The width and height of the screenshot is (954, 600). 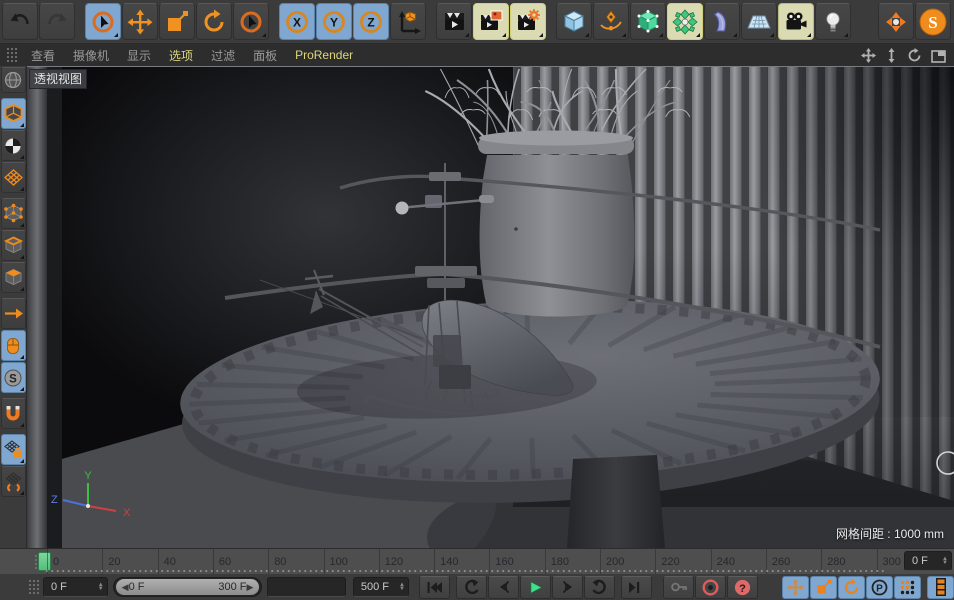 I want to click on selection-flyout-button, so click(x=251, y=21).